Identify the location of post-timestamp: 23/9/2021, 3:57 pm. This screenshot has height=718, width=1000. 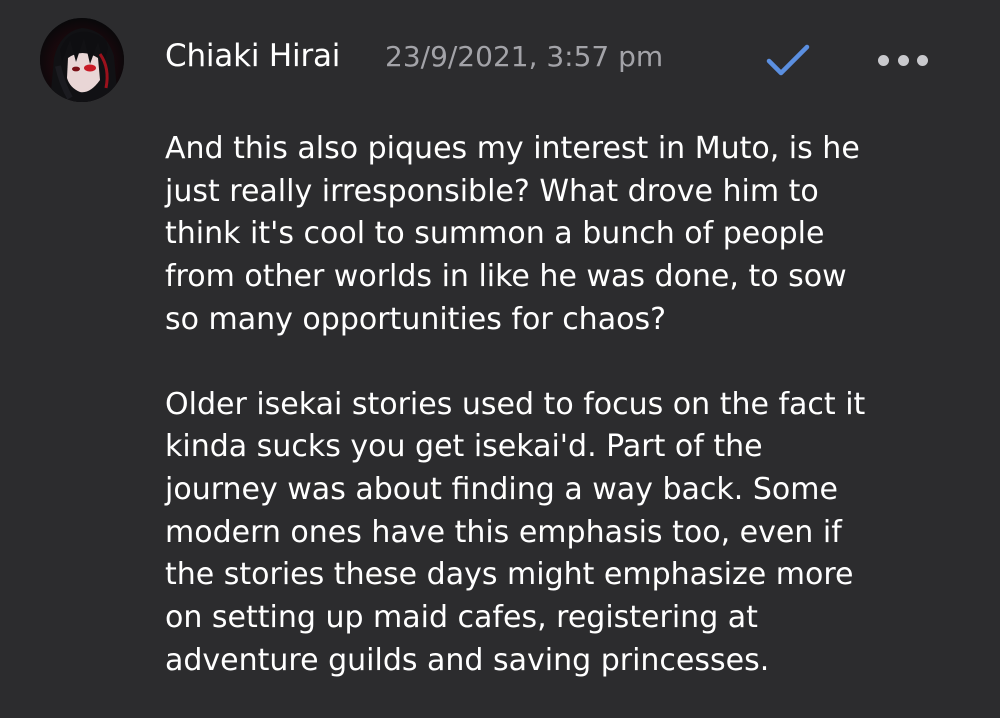
(524, 56).